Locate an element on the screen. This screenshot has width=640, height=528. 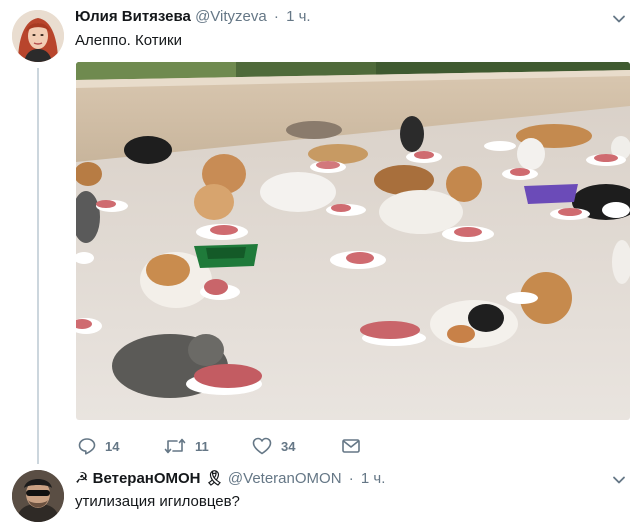
tweet-header: ☭ ВетеранОМОН 🎗 @VeteranOMON · 1 ч. is located at coordinates (230, 478).